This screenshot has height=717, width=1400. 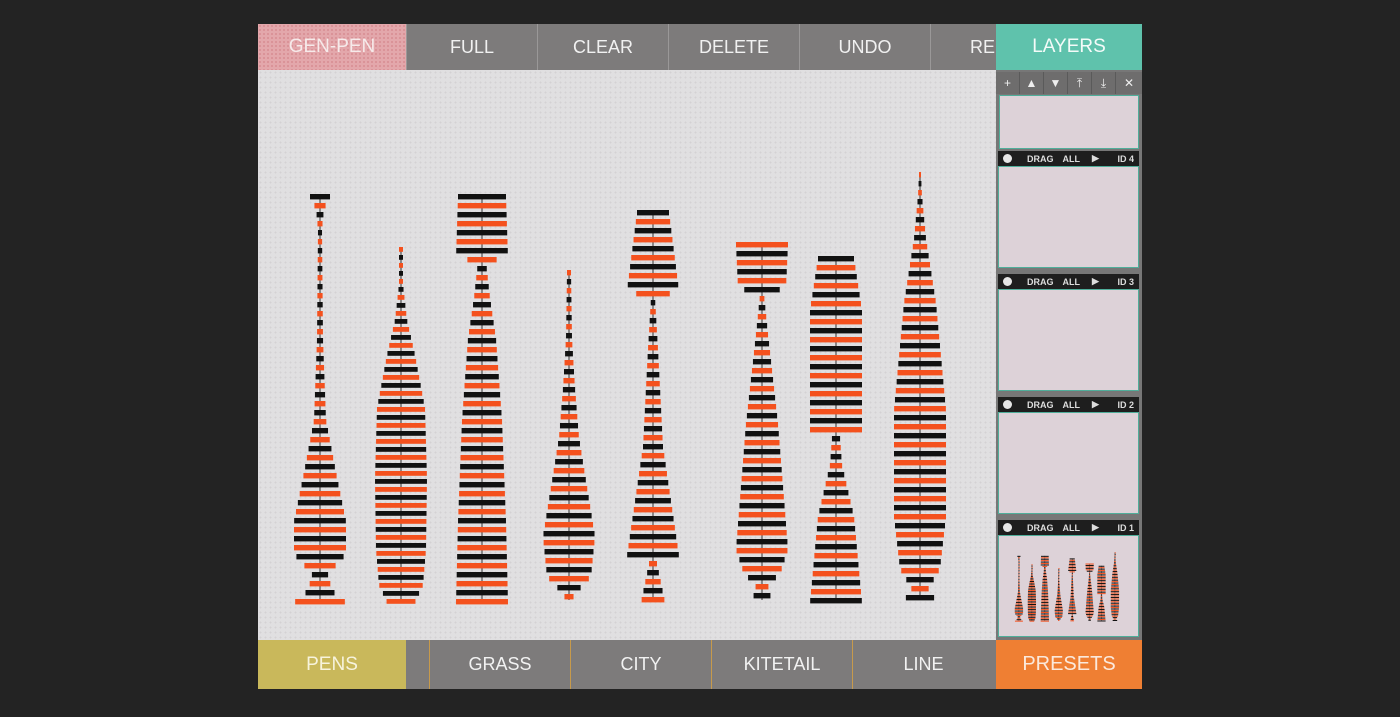 I want to click on city-pen-button: CITY, so click(x=641, y=664).